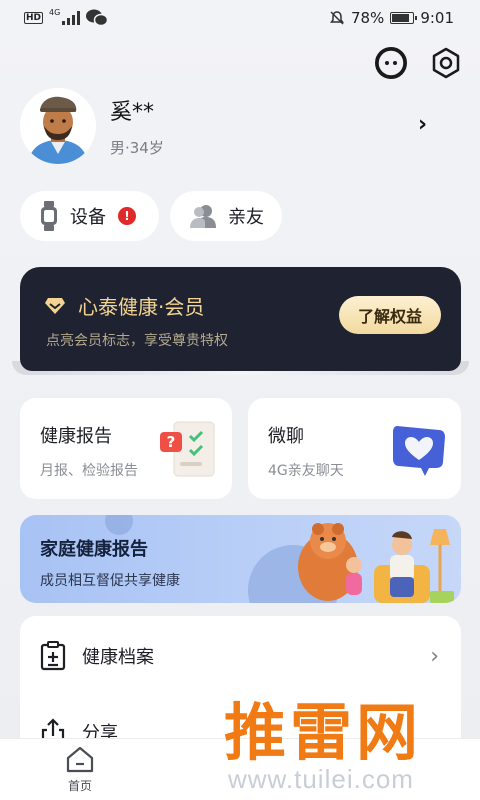  I want to click on chat-card: 微聊 4G亲友聊天, so click(354, 448).